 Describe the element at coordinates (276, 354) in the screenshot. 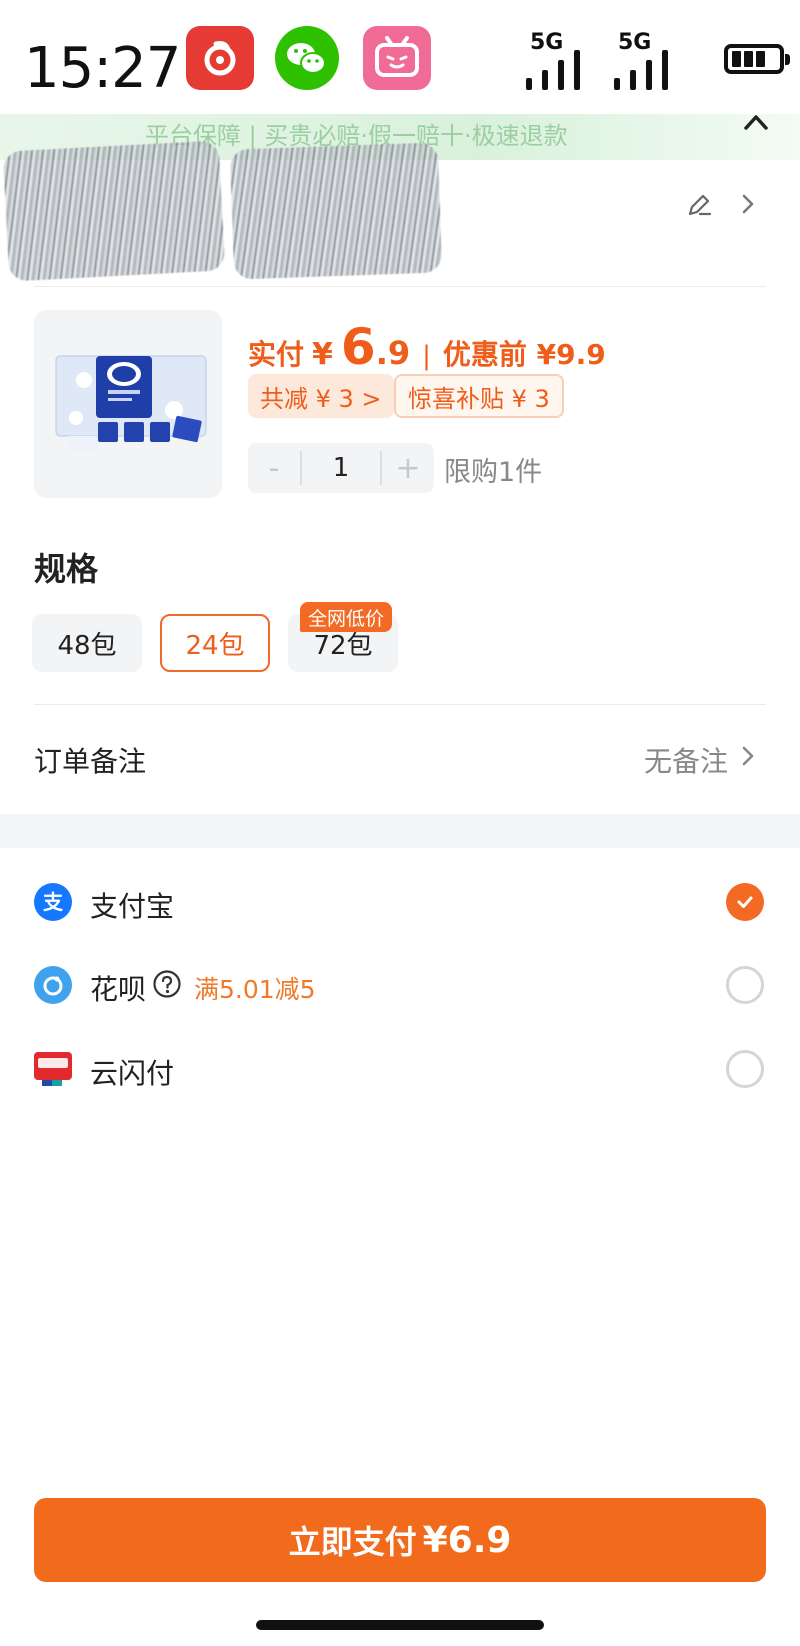

I see `price-label: 实付` at that location.